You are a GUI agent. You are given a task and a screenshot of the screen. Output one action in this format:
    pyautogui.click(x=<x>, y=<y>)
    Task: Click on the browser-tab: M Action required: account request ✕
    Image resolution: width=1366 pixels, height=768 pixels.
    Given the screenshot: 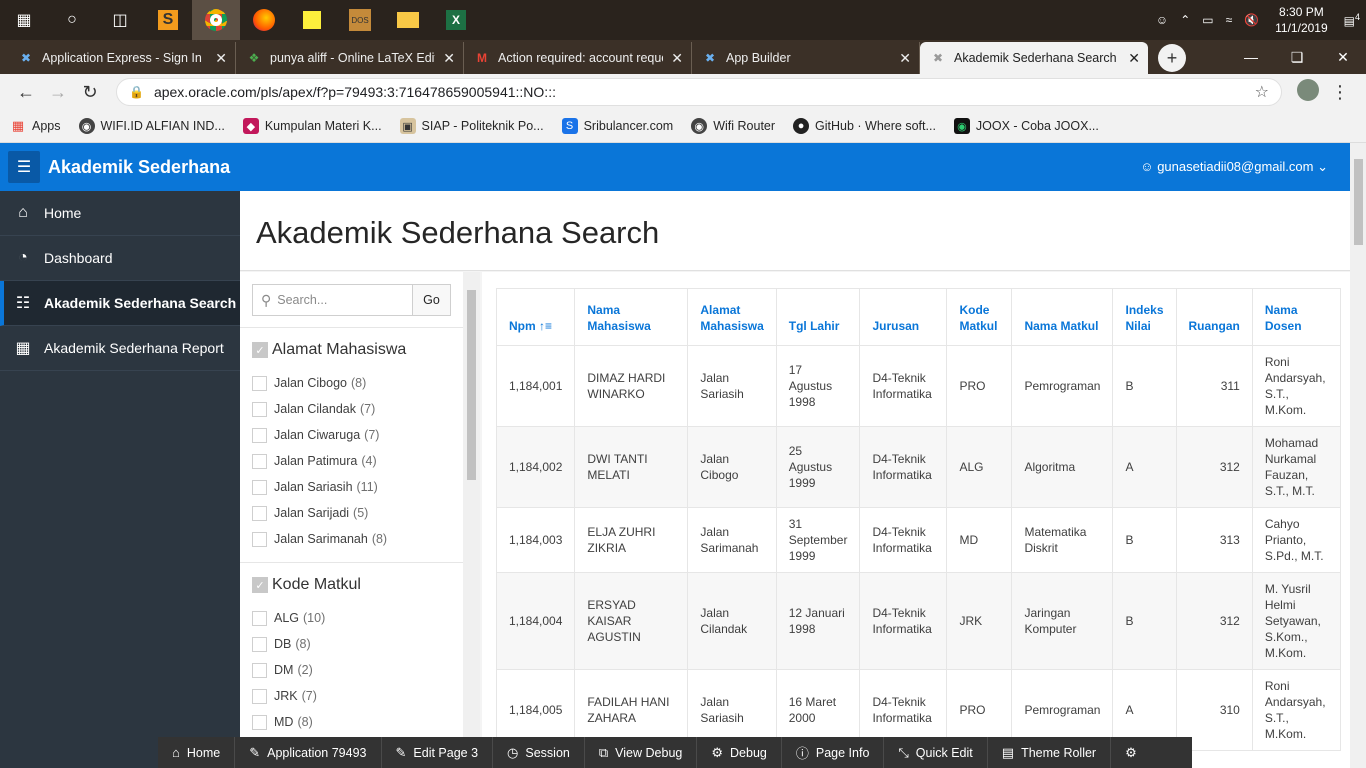 What is the action you would take?
    pyautogui.click(x=578, y=58)
    